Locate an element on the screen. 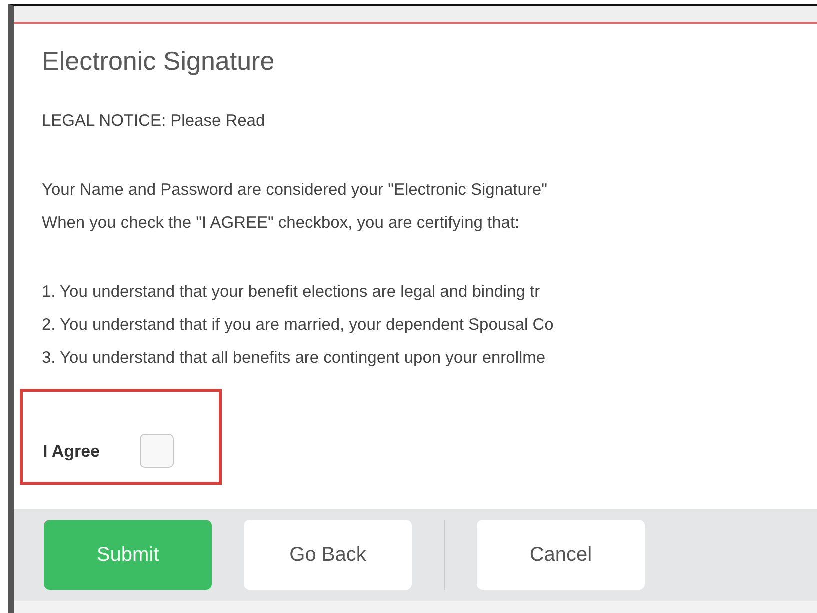 This screenshot has width=817, height=613. action-button: Cancel is located at coordinates (561, 555).